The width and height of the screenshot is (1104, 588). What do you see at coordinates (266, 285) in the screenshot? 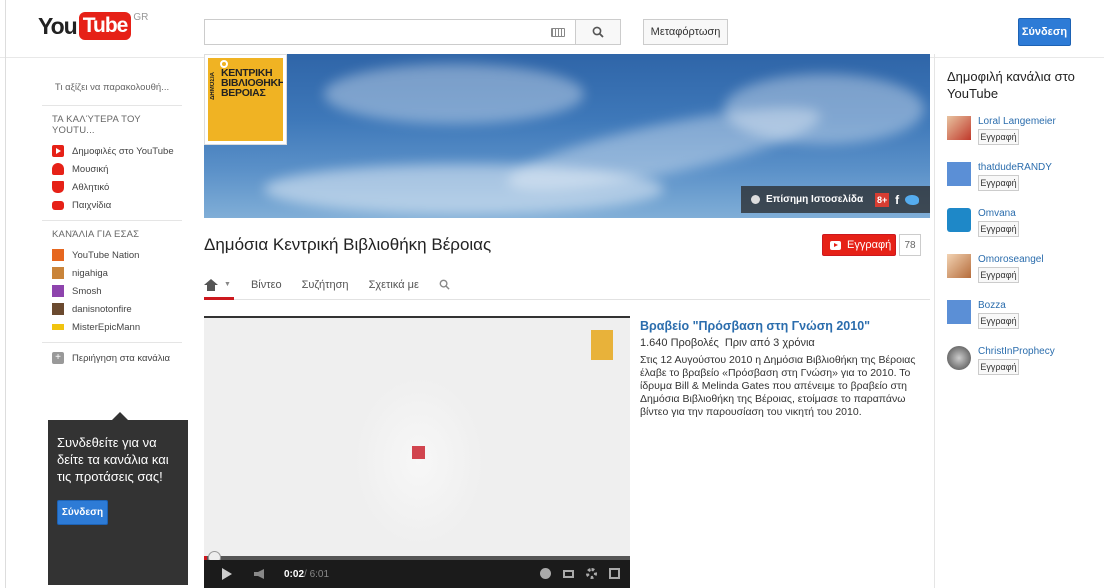
I see `tab-videos: Βίντεο` at bounding box center [266, 285].